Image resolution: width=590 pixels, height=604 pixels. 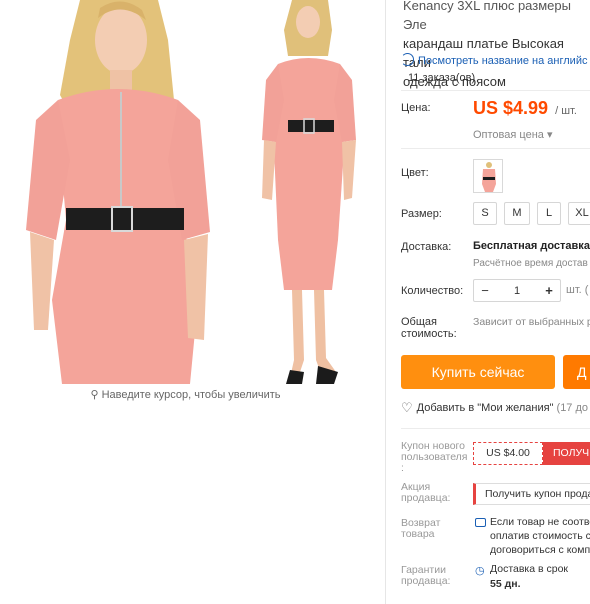 What do you see at coordinates (402, 468) in the screenshot?
I see `new-user-coupon-label-3: :` at bounding box center [402, 468].